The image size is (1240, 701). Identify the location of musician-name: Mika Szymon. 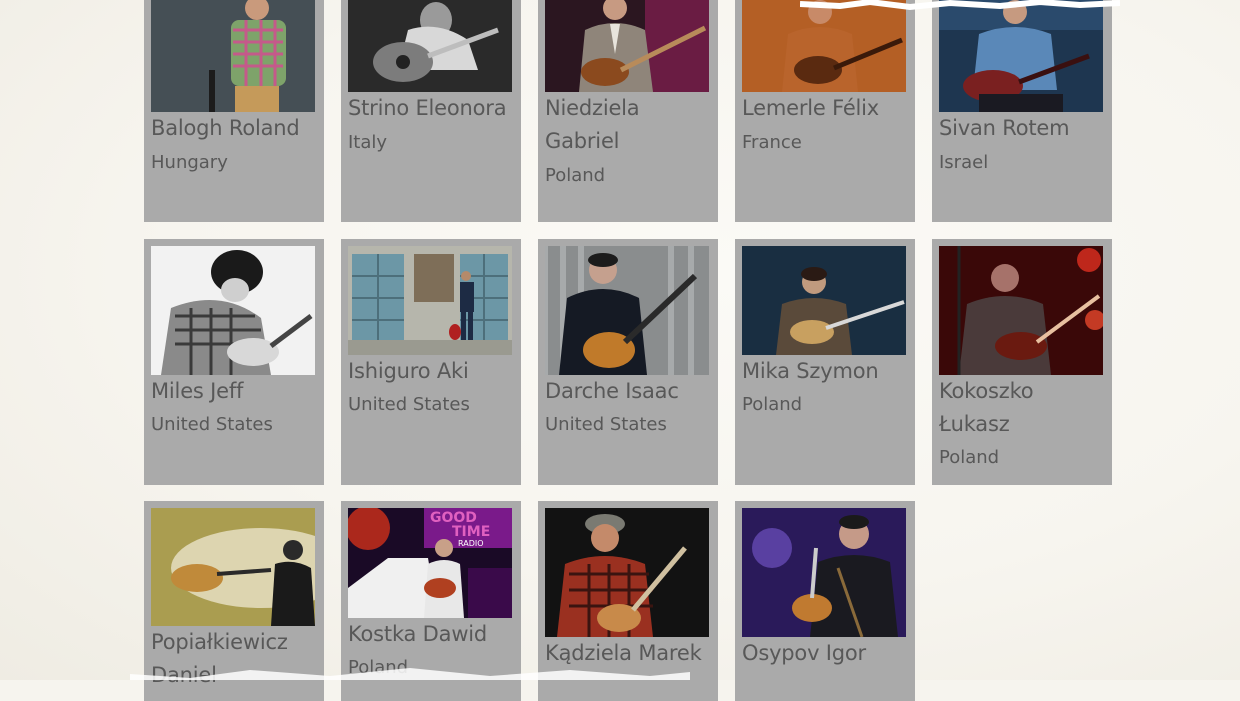
(826, 371).